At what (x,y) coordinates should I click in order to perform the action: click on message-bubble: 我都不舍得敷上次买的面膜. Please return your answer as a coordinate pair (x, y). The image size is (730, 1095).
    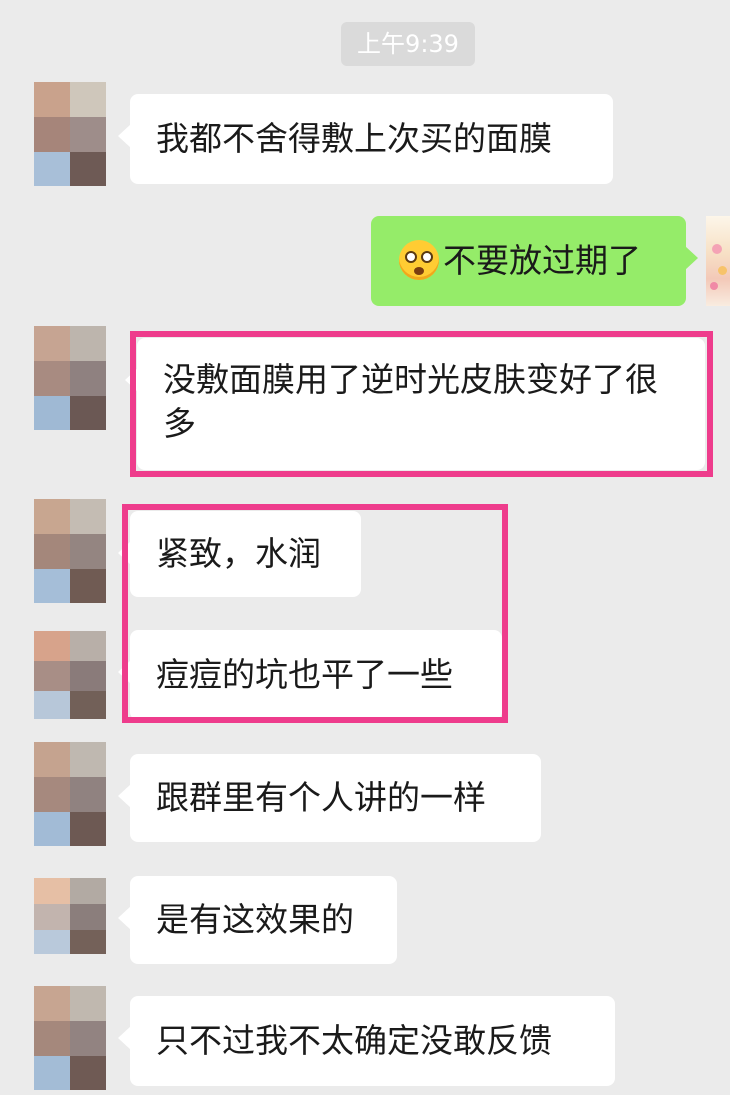
    Looking at the image, I should click on (365, 139).